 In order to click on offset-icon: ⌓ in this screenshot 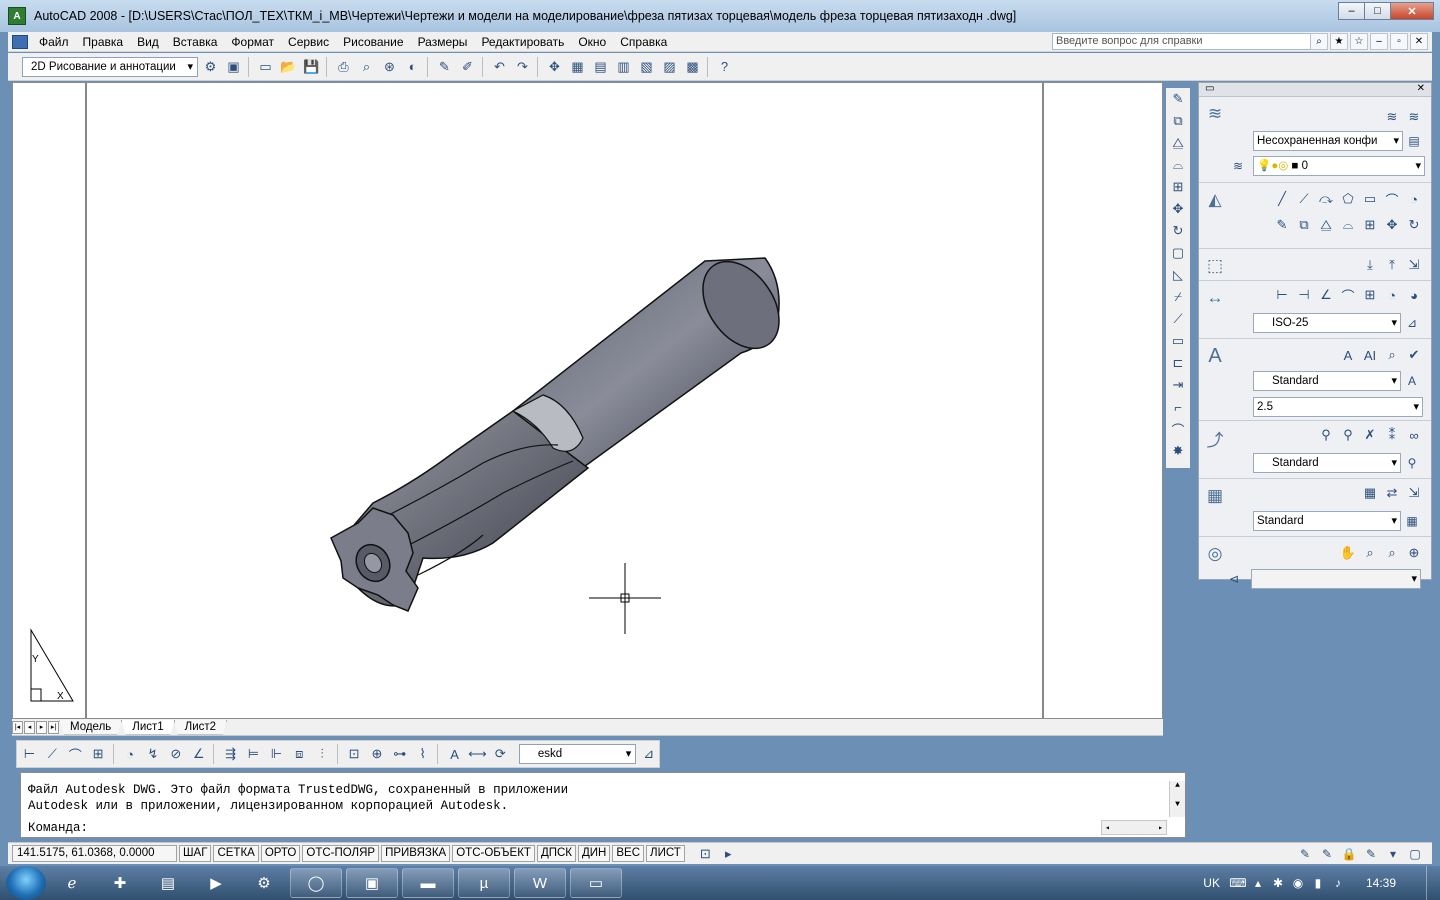, I will do `click(1348, 225)`.